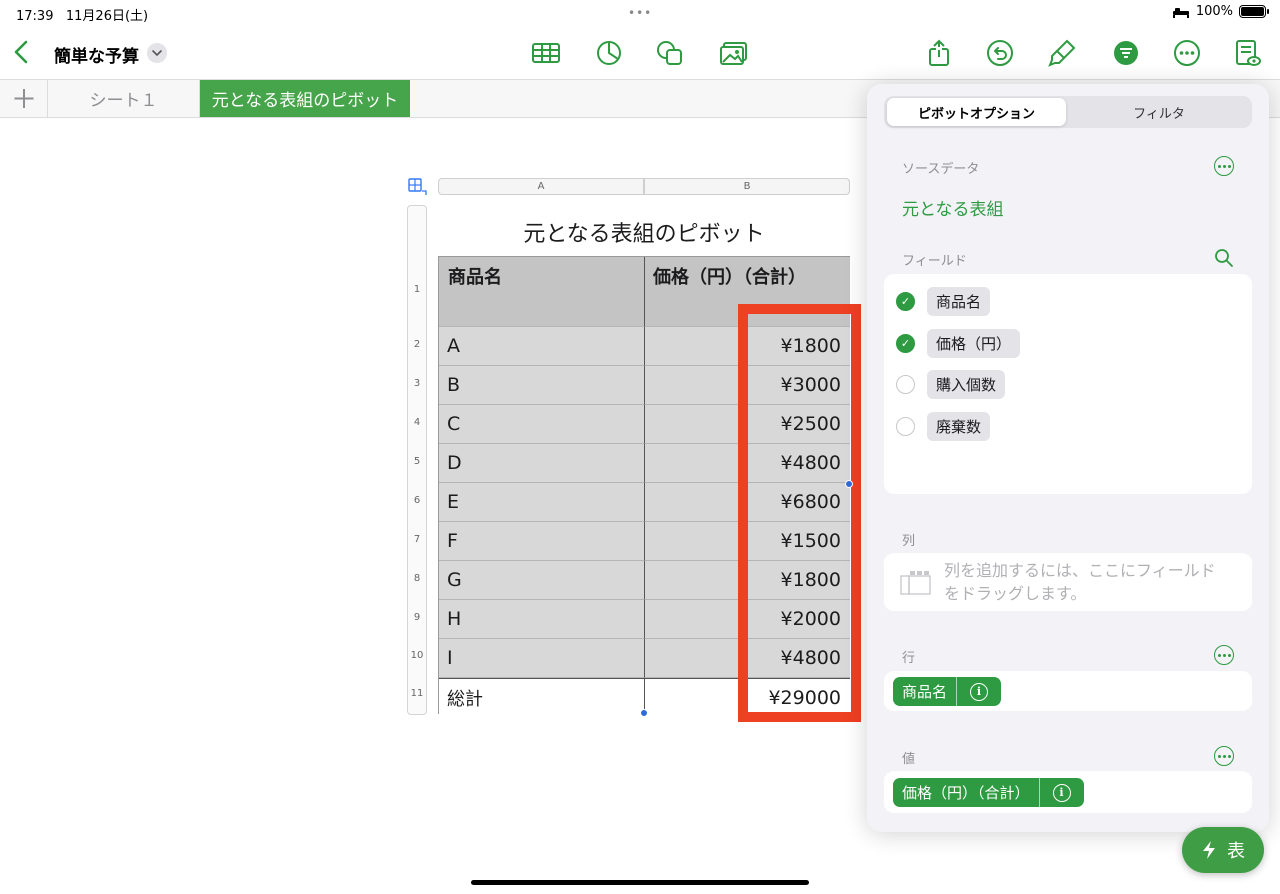  Describe the element at coordinates (1080, 582) in the screenshot. I see `columns-placeholder: 列を追加するには、ここにフィールド をドラッグします。` at that location.